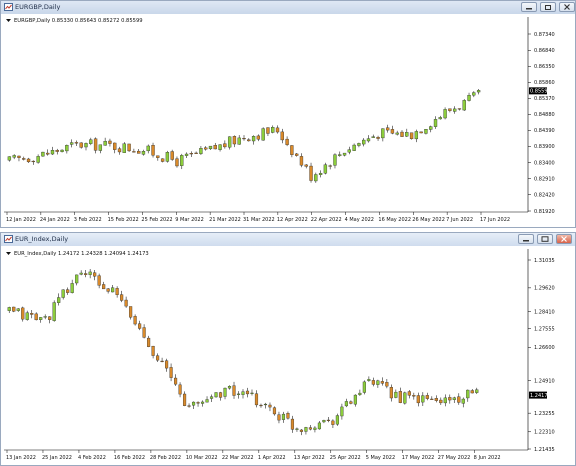  Describe the element at coordinates (189, 220) in the screenshot. I see `x-tick-label: 9 Mar 2022` at that location.